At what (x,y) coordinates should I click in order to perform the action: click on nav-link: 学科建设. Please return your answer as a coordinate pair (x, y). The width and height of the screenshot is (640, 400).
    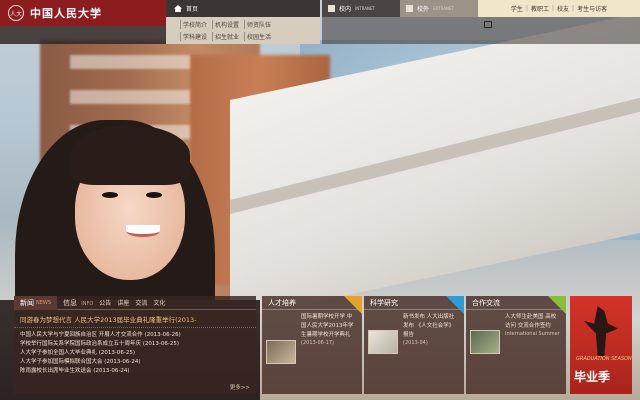
    Looking at the image, I should click on (196, 36).